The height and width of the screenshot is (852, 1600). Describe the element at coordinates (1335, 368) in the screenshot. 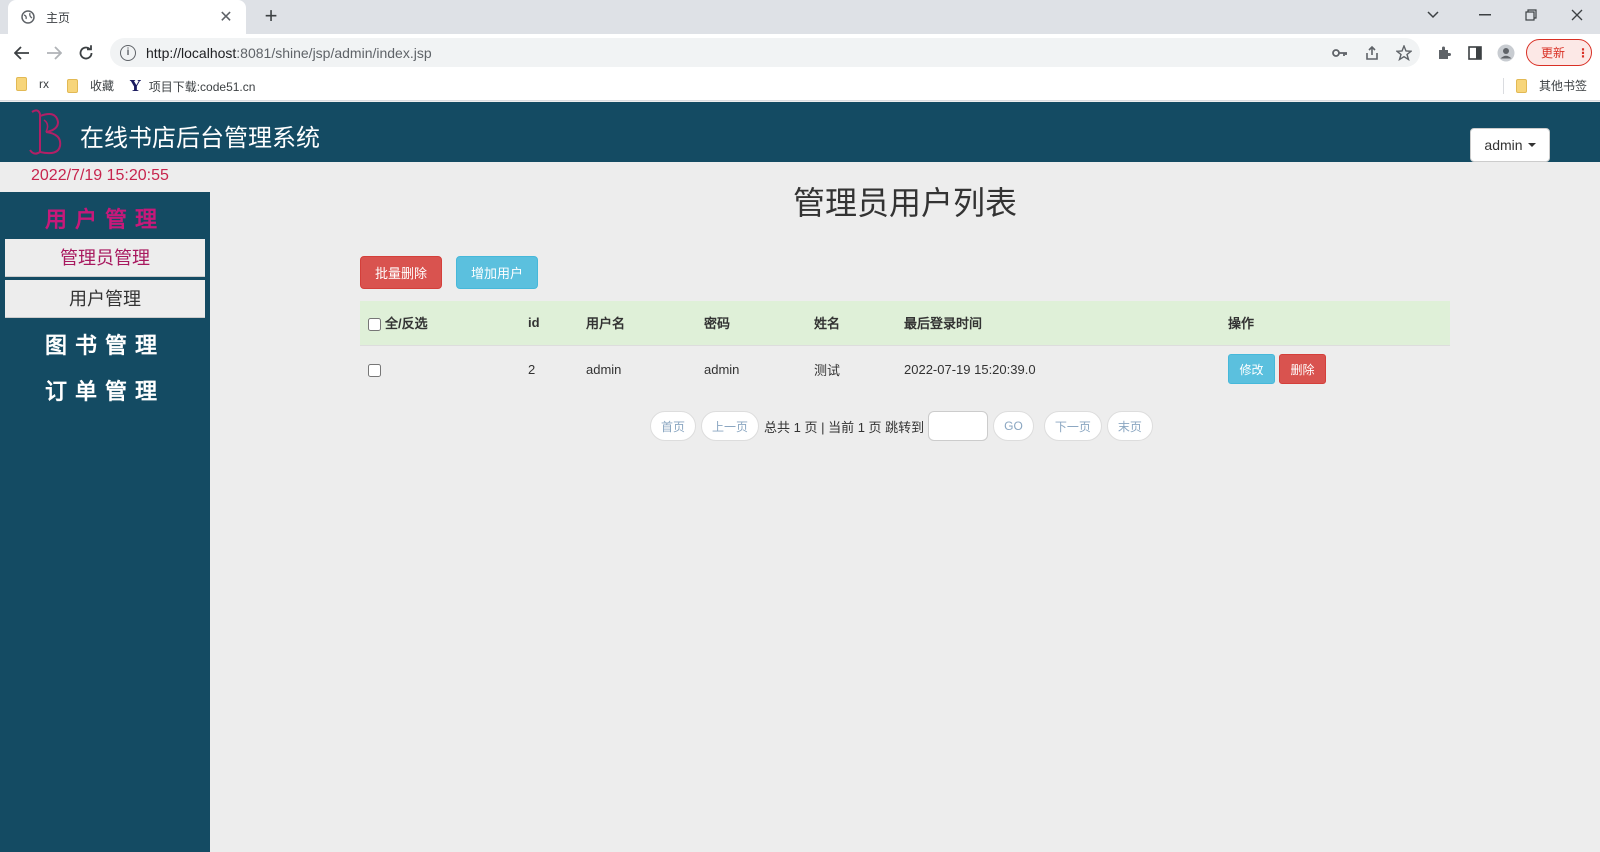

I see `cell-actions: 修改 删除` at that location.